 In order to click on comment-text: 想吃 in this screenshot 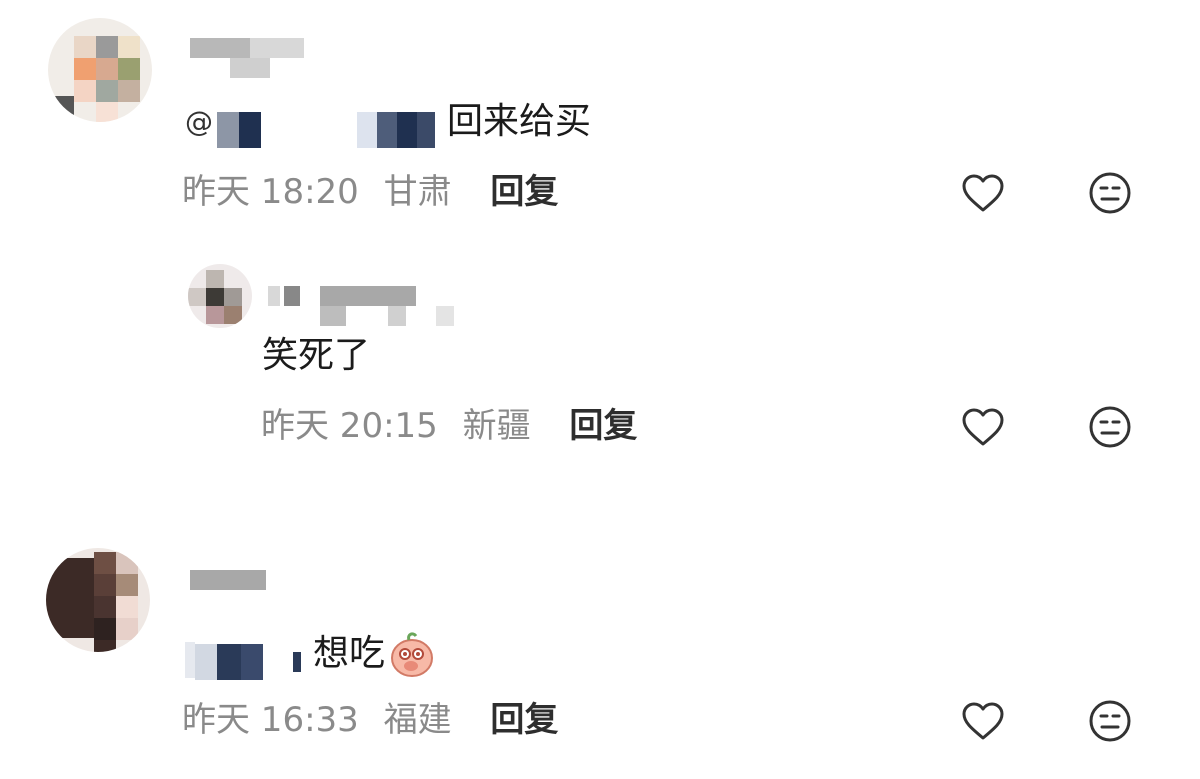, I will do `click(310, 655)`.